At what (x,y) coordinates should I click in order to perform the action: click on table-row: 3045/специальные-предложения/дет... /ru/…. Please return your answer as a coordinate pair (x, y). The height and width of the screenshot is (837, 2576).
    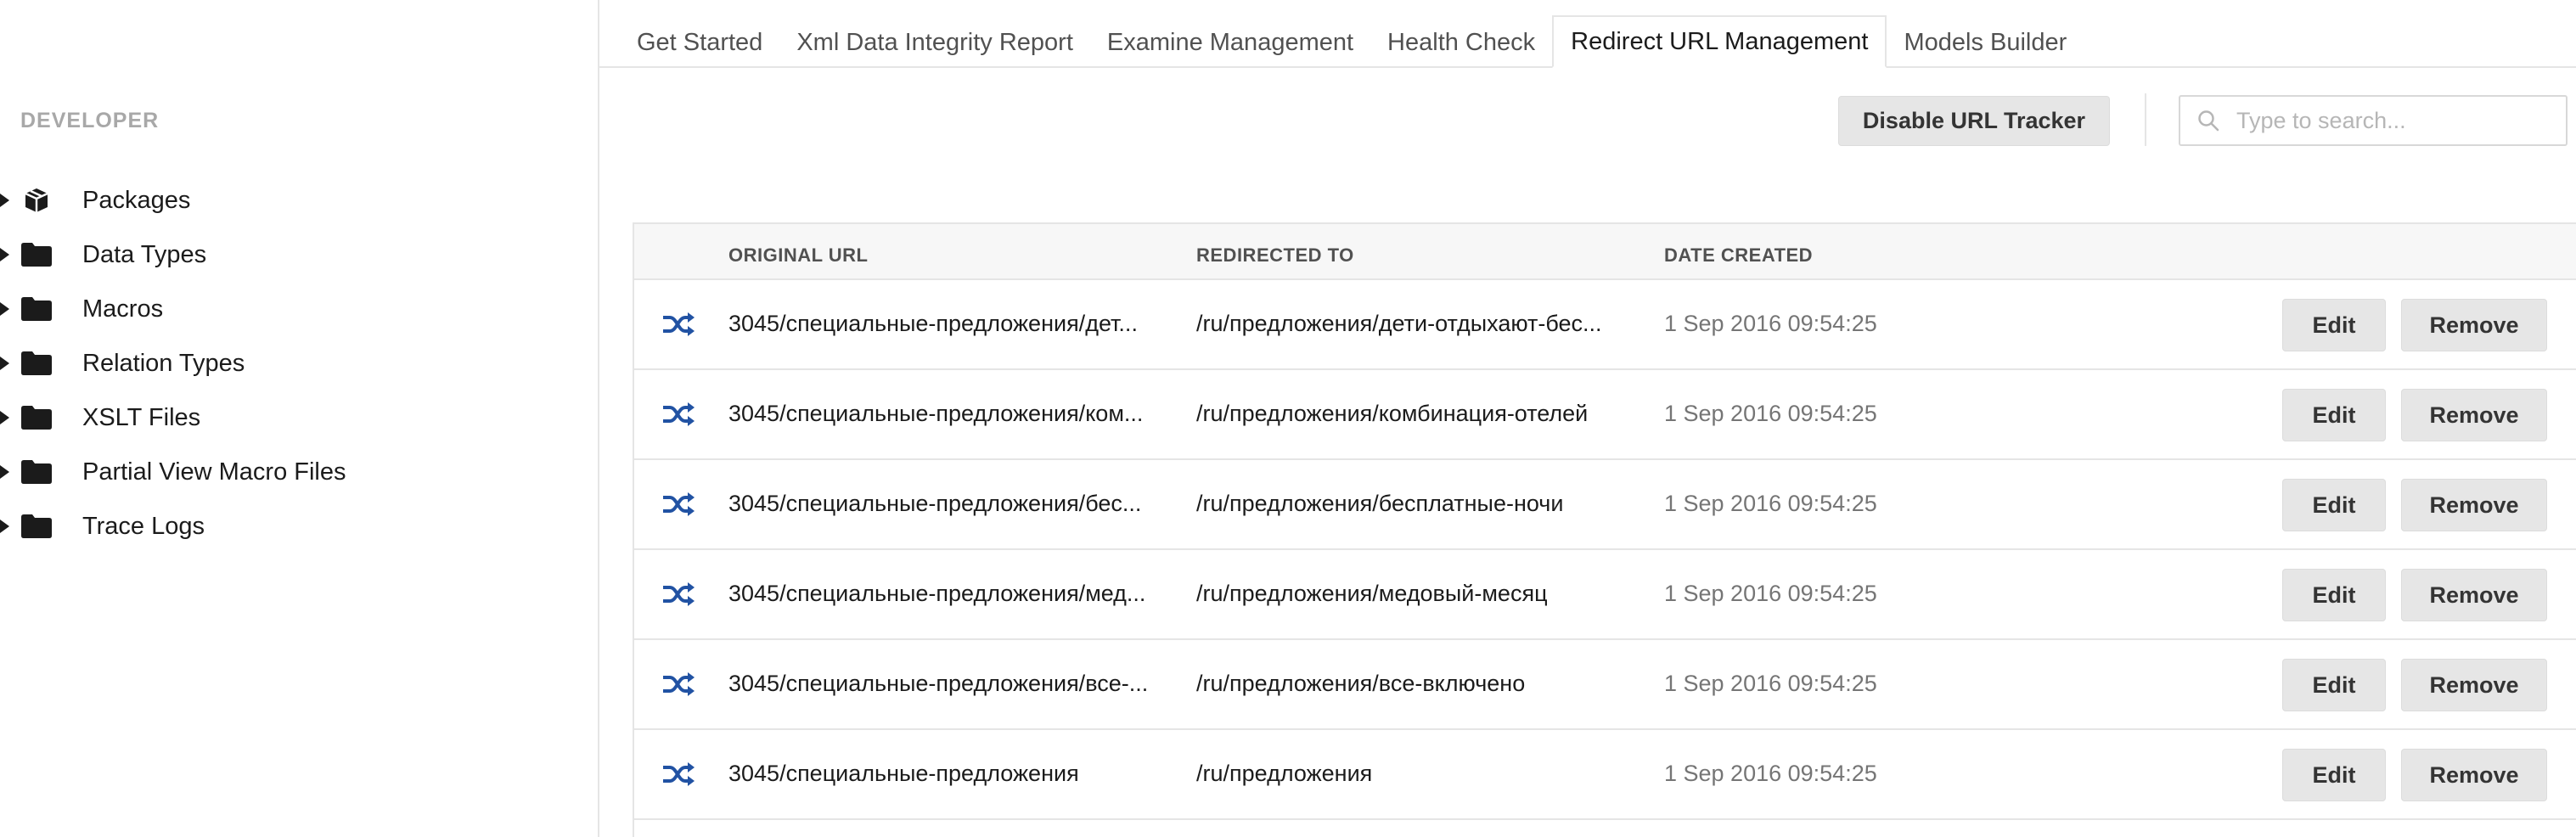
    Looking at the image, I should click on (1605, 325).